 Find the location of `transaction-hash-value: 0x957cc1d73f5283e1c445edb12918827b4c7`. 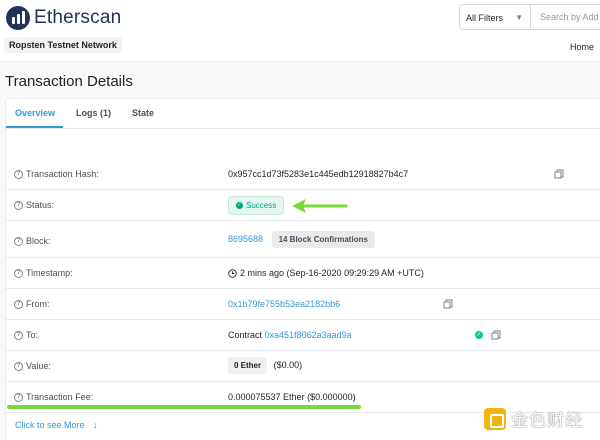

transaction-hash-value: 0x957cc1d73f5283e1c445edb12918827b4c7 is located at coordinates (318, 174).